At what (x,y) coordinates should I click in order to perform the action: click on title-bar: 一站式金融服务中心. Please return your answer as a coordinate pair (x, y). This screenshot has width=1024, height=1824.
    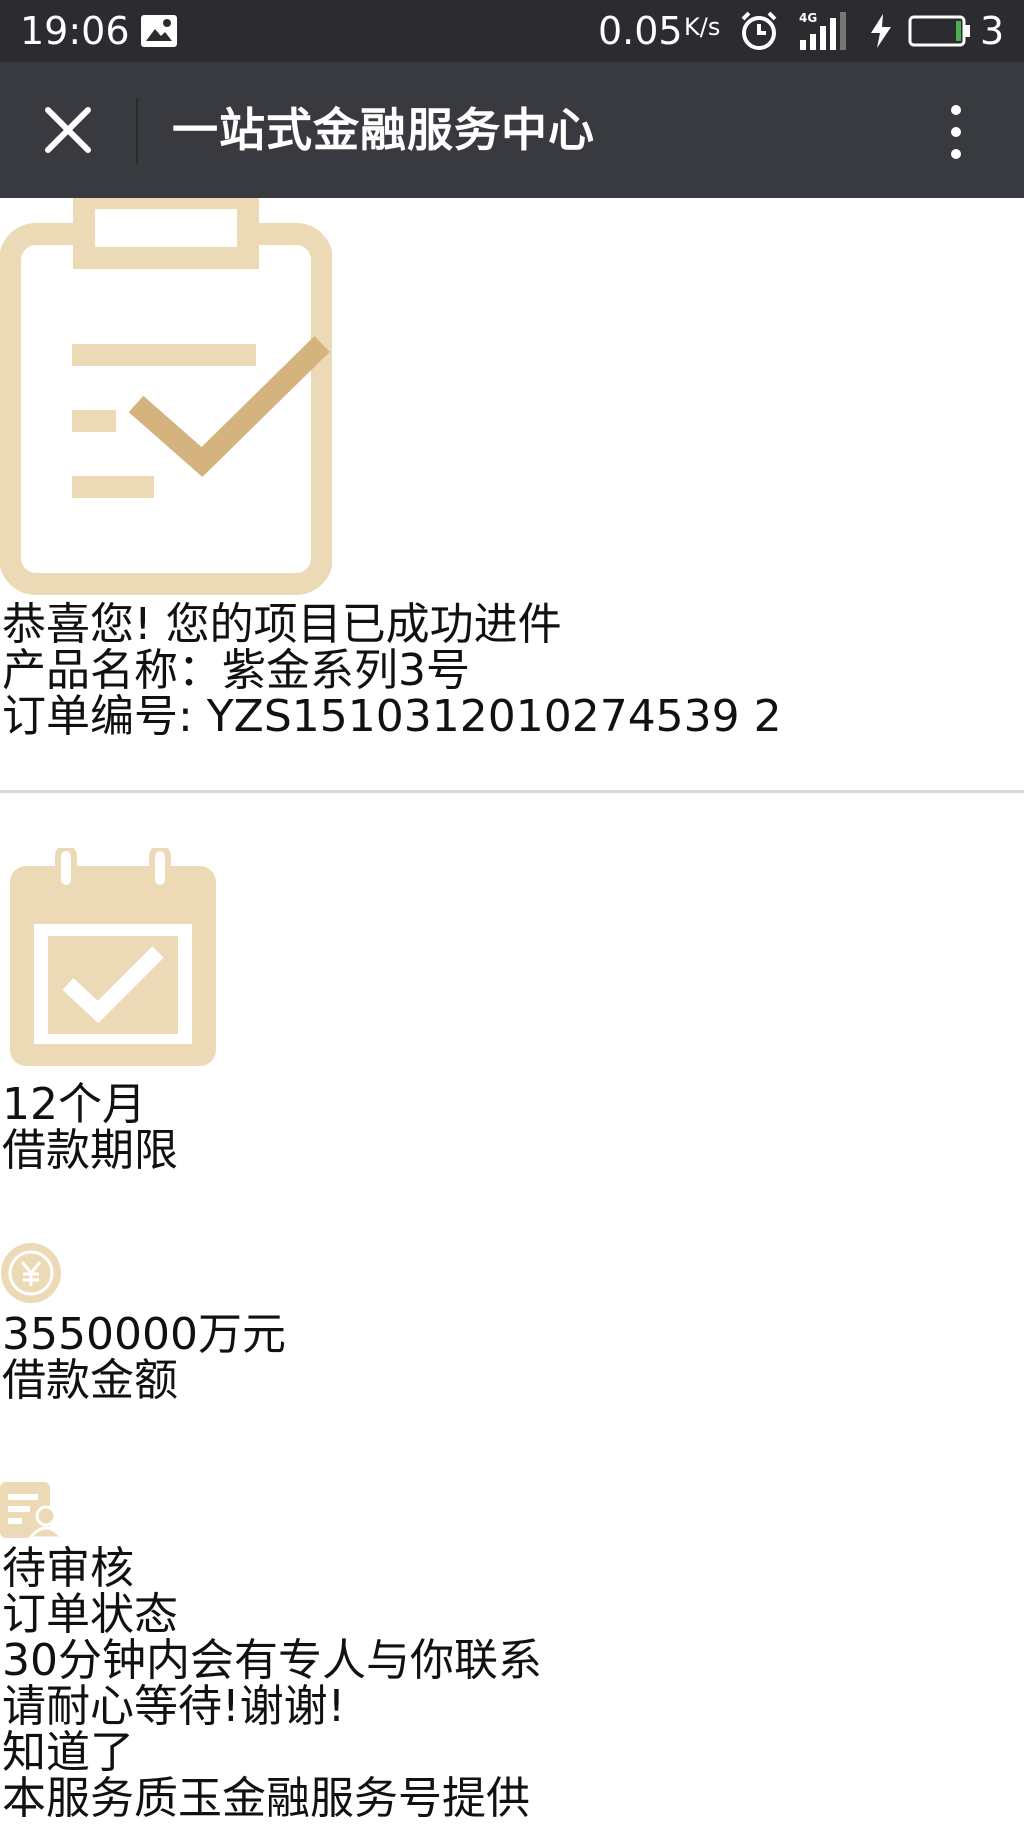
    Looking at the image, I should click on (512, 130).